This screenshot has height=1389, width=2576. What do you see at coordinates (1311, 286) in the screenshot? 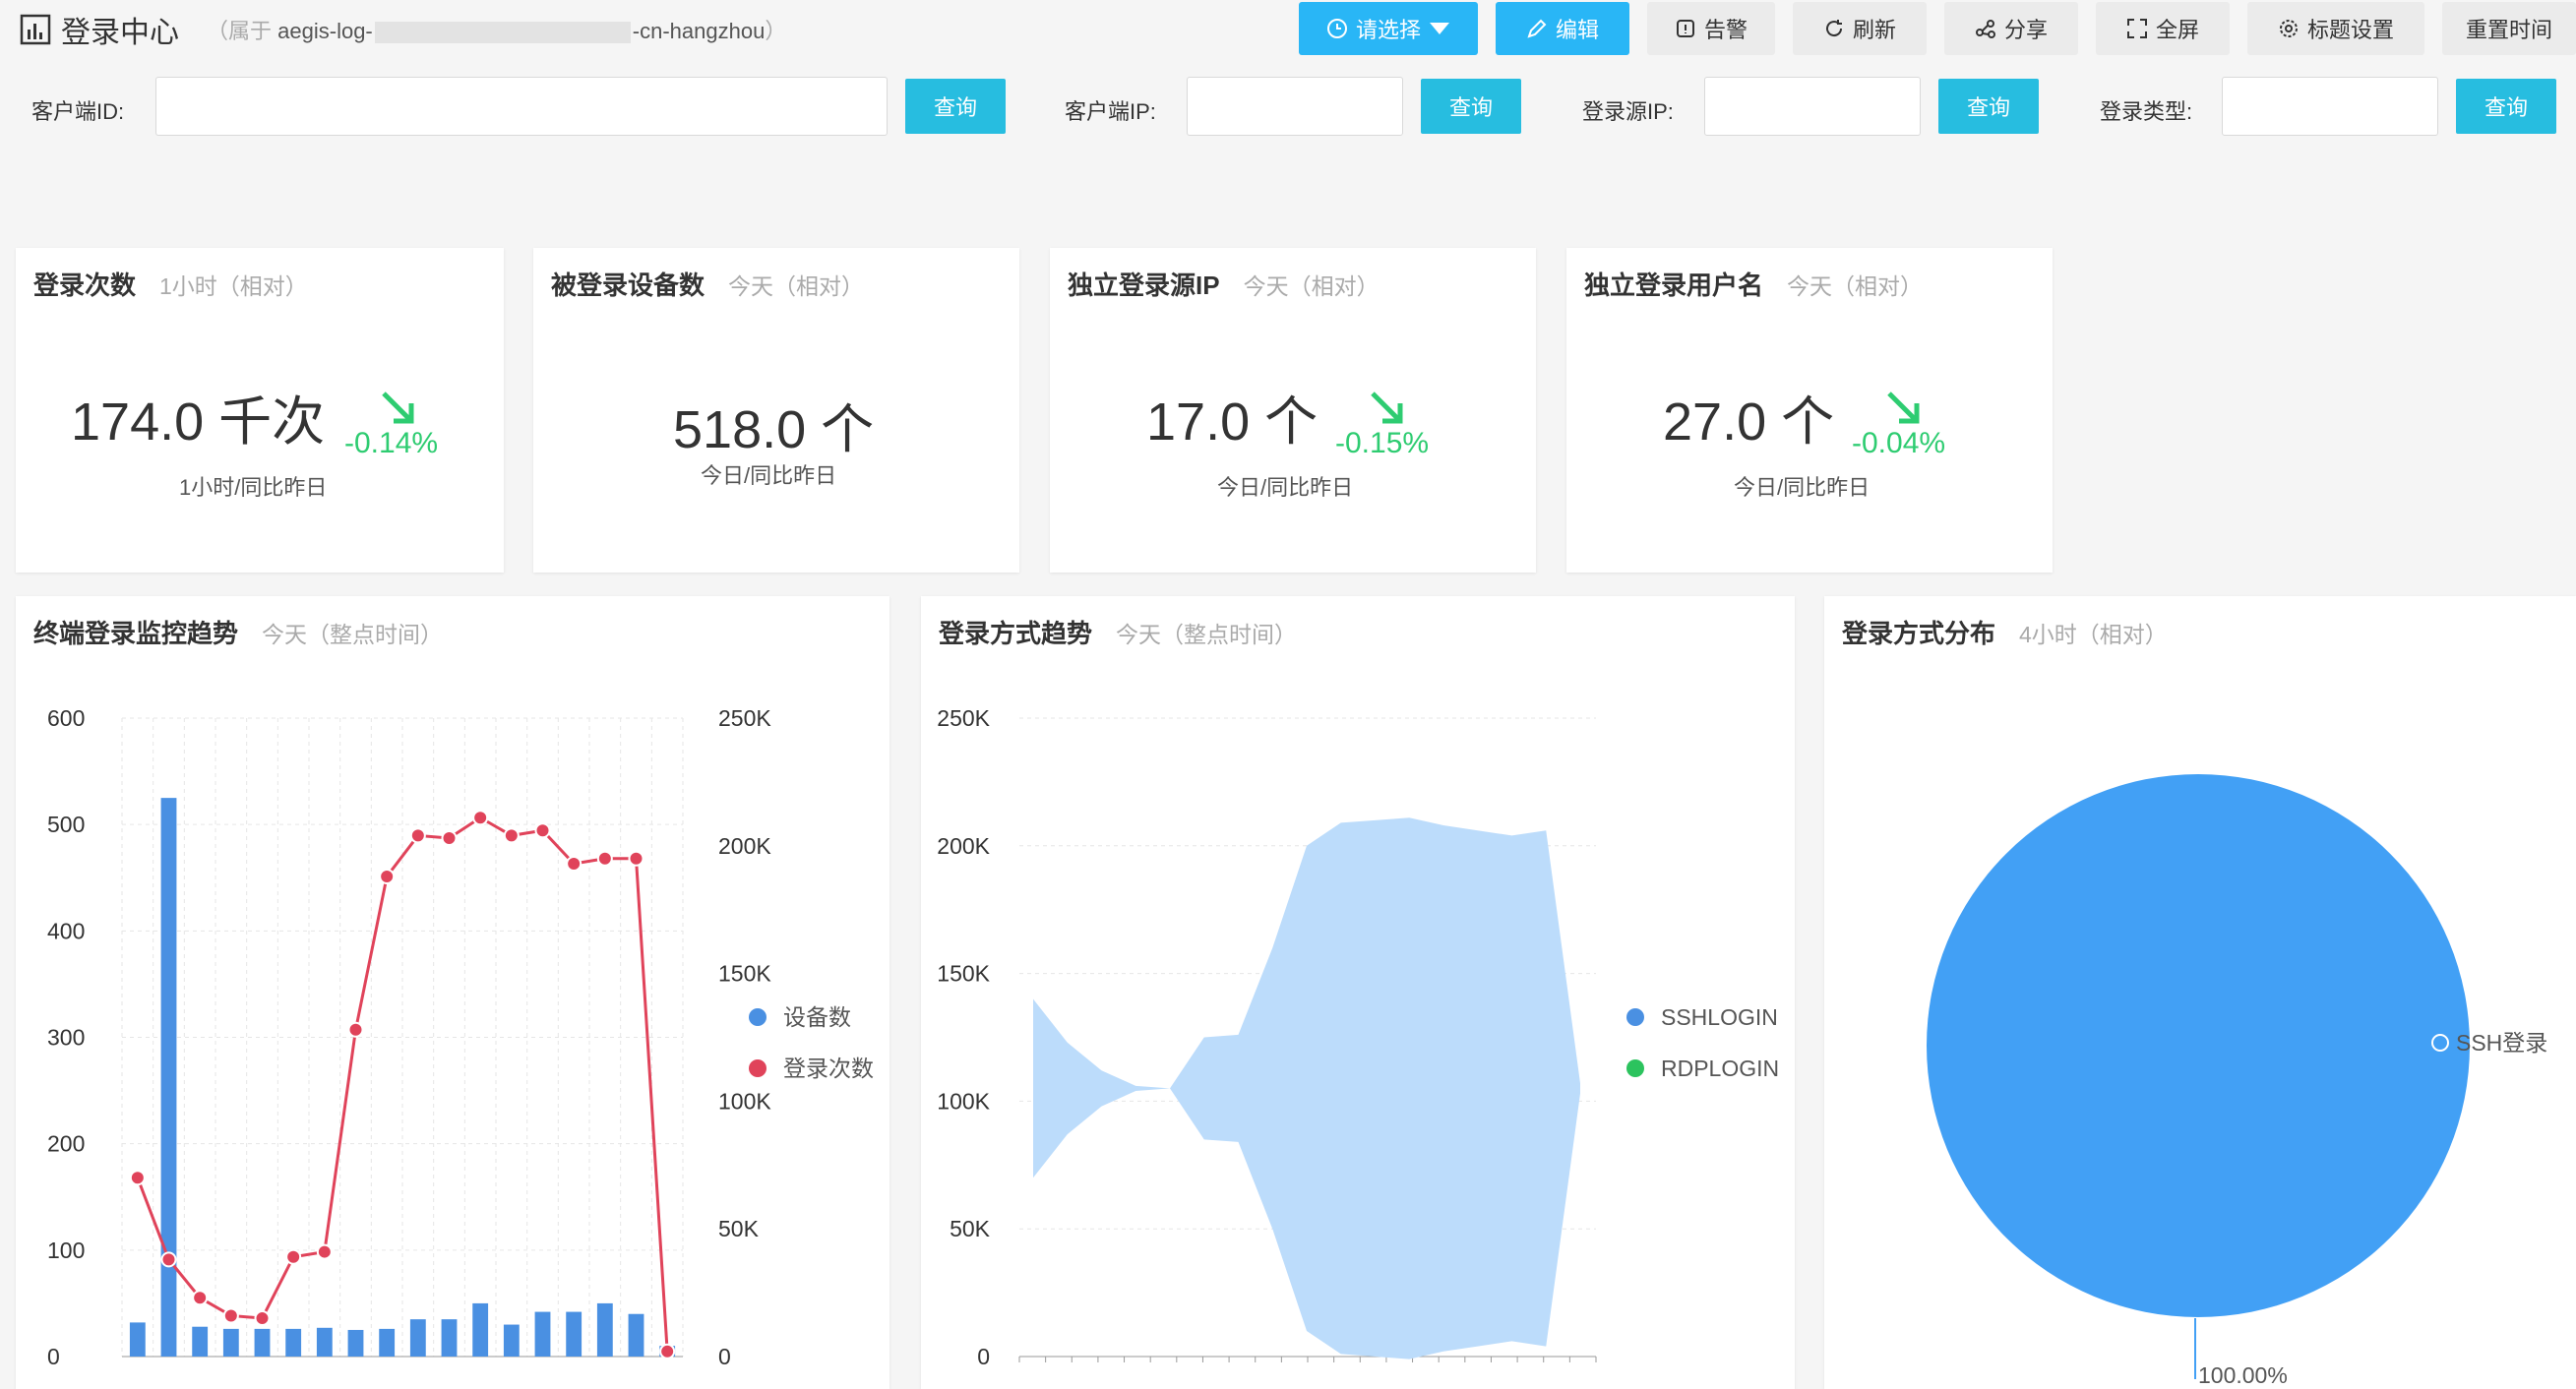
I see `kpi-hint: 今天（相对）` at bounding box center [1311, 286].